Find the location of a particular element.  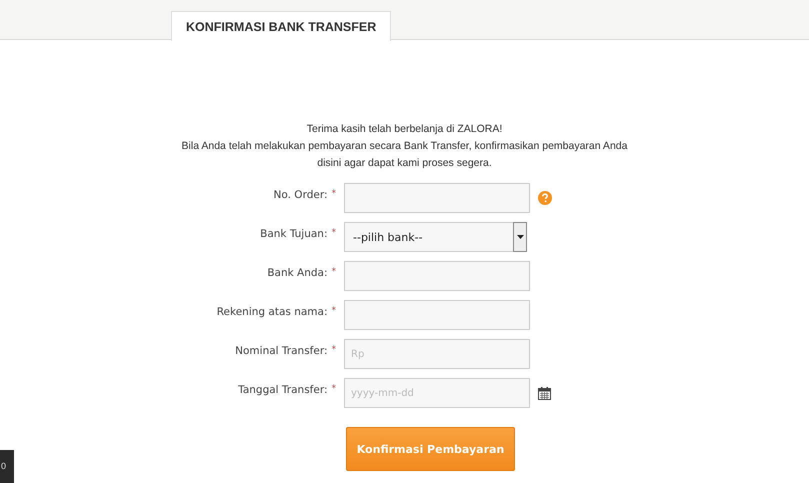

field-label: No. Order: is located at coordinates (301, 195).